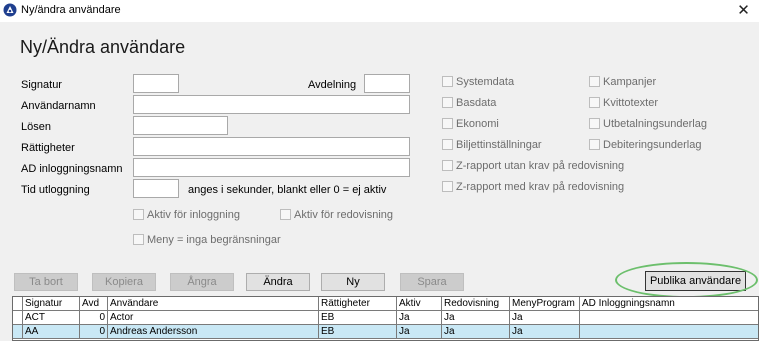  Describe the element at coordinates (213, 304) in the screenshot. I see `column-header: Användare` at that location.